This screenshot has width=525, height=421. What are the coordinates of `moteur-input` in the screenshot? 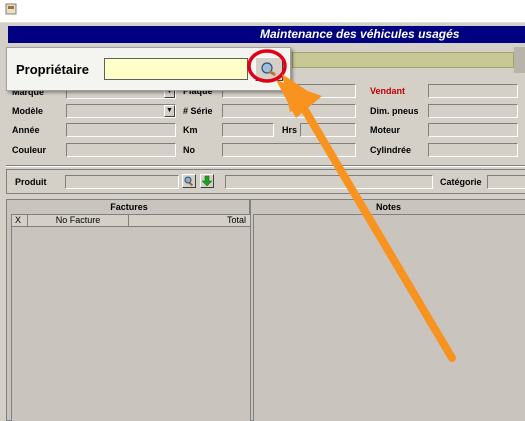 It's located at (473, 130).